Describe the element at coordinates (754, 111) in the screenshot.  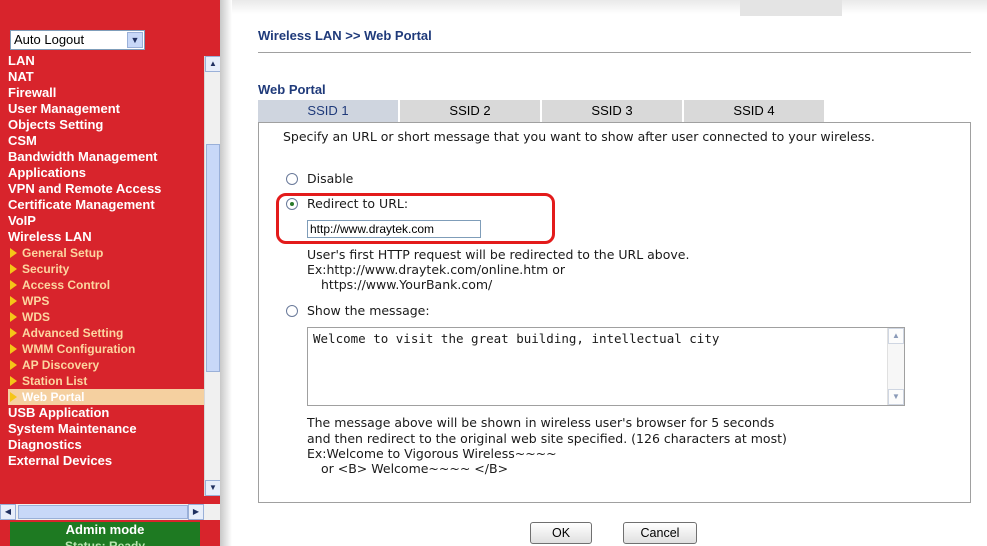
I see `tab-ssid-4: SSID 4` at that location.